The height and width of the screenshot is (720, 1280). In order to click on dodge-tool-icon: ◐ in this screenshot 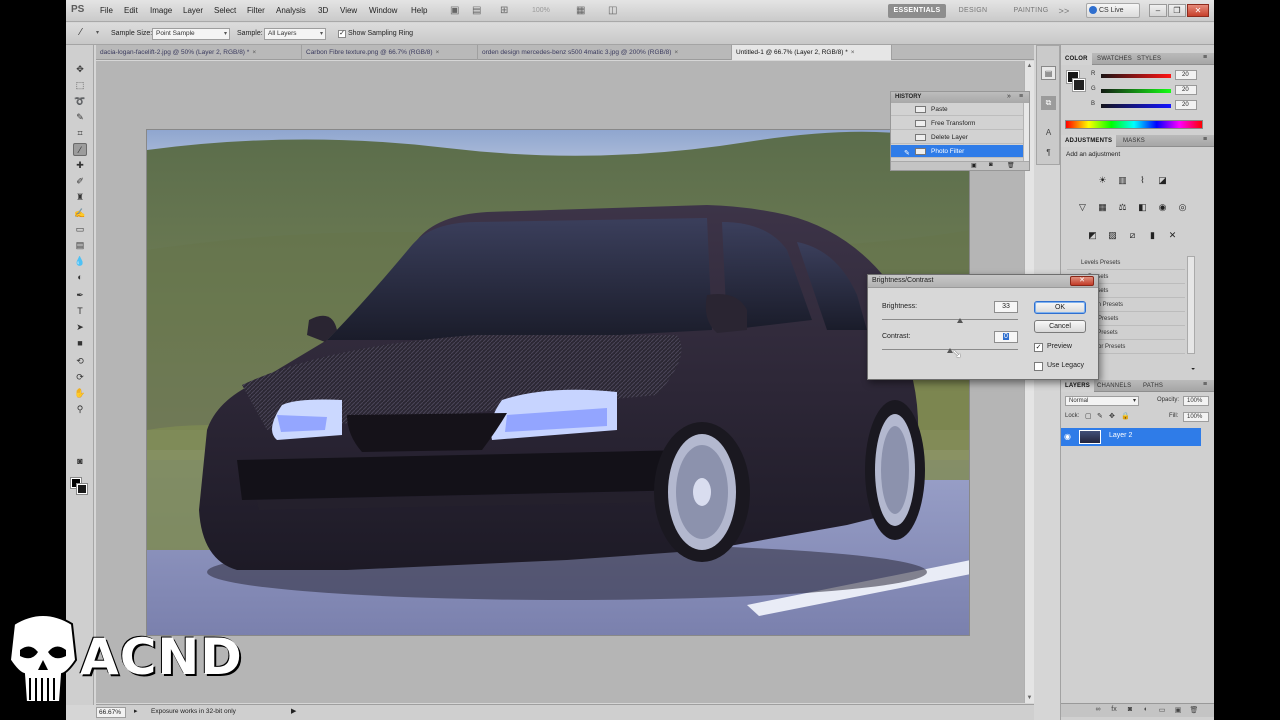, I will do `click(80, 277)`.